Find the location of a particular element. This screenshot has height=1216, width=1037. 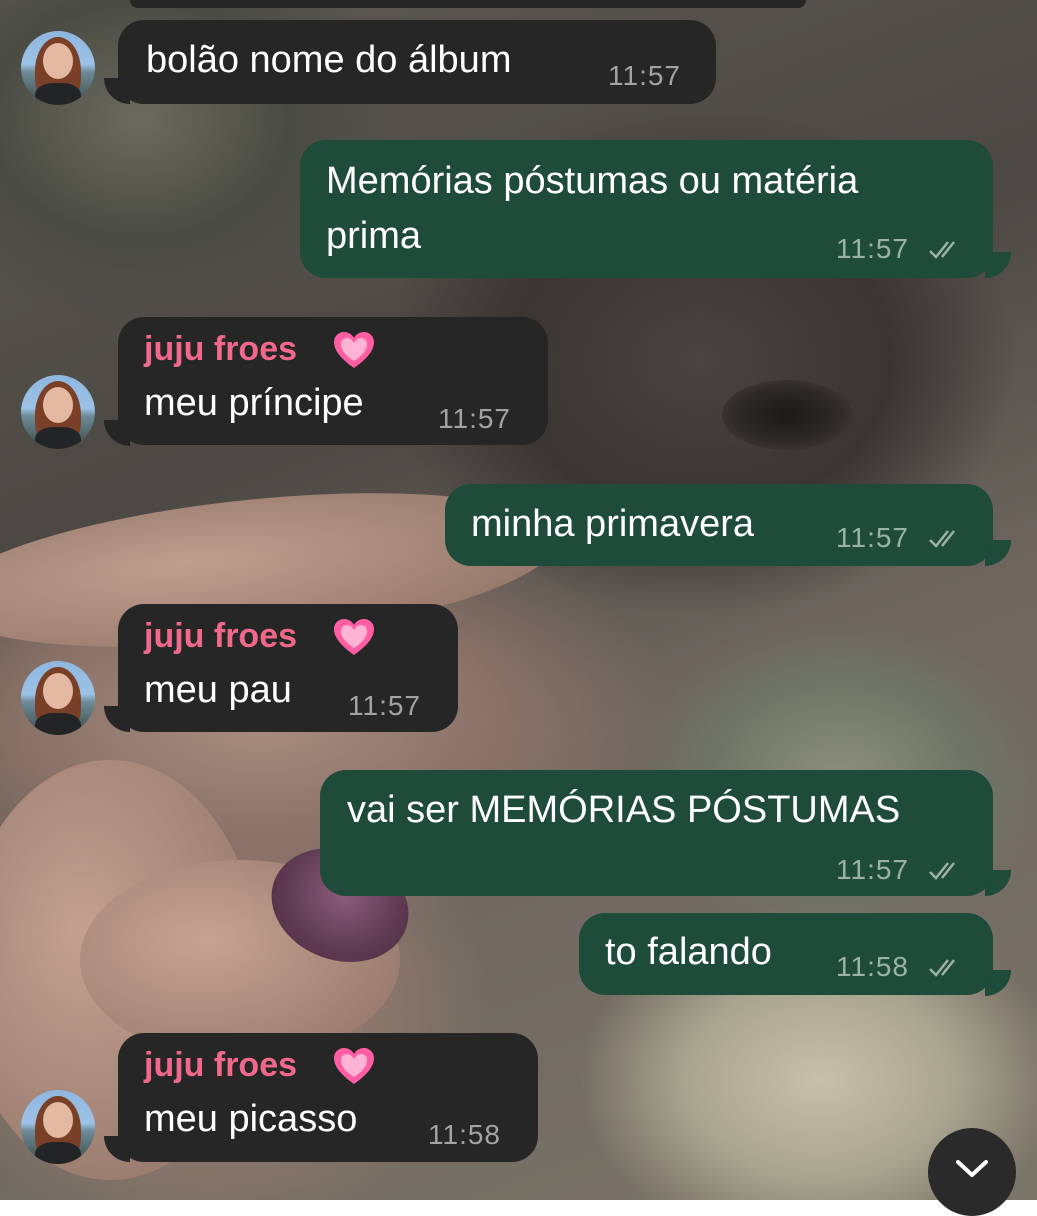

incoming-message-bubble: juju froes meu pau 11:57 is located at coordinates (288, 668).